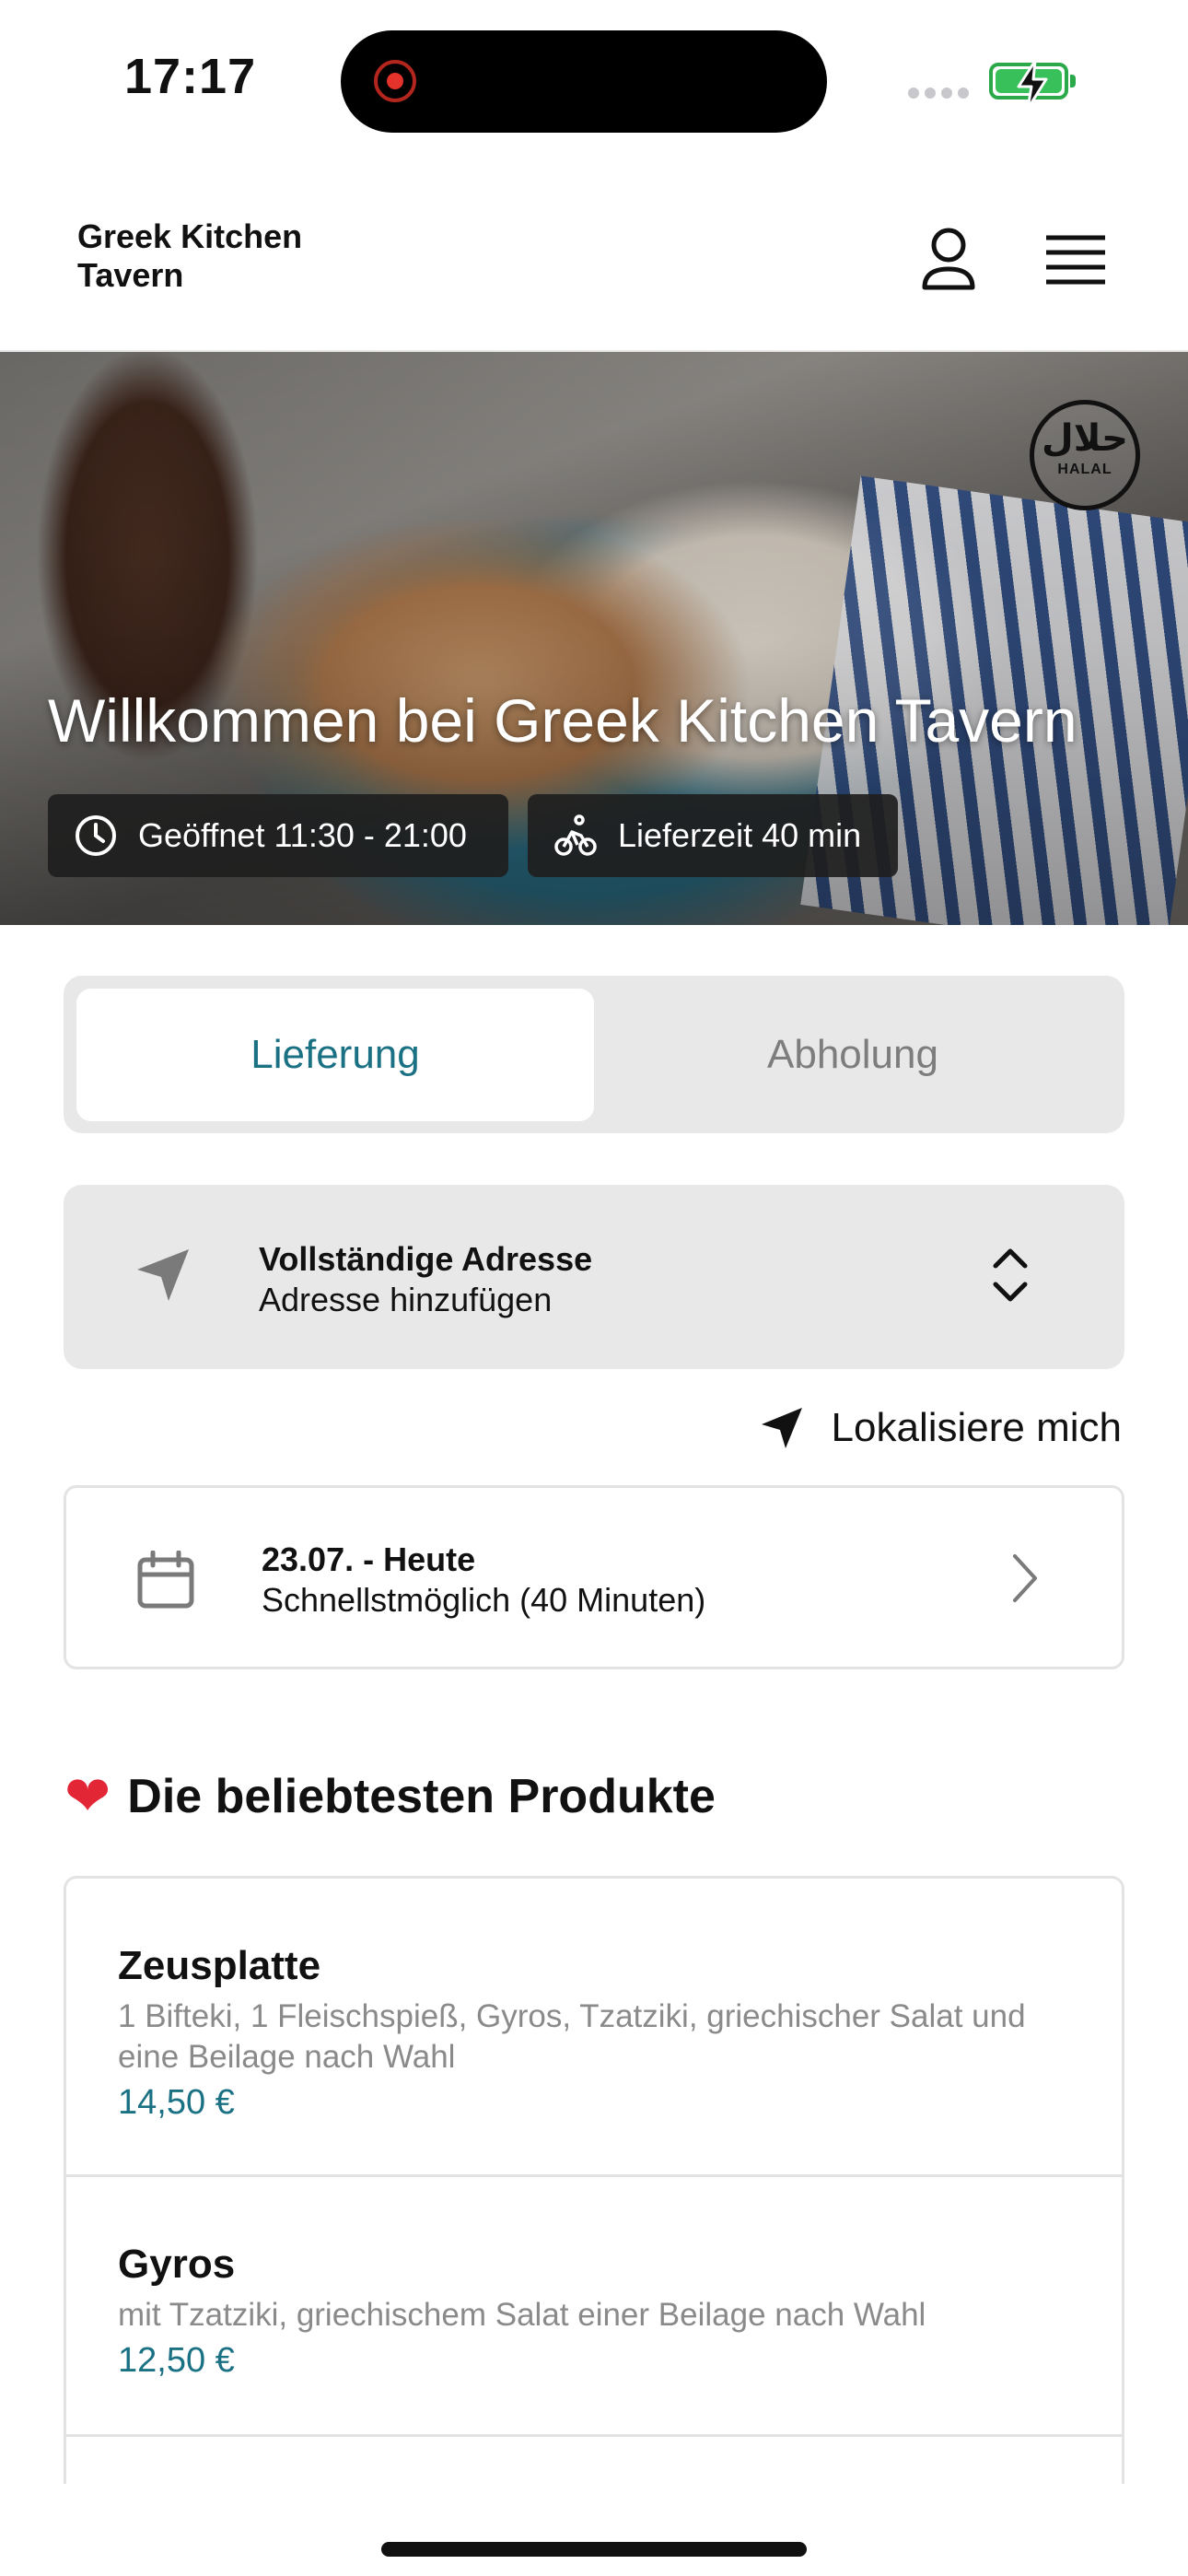 Image resolution: width=1188 pixels, height=2576 pixels. What do you see at coordinates (87, 1796) in the screenshot?
I see `heart-icon: ❤` at bounding box center [87, 1796].